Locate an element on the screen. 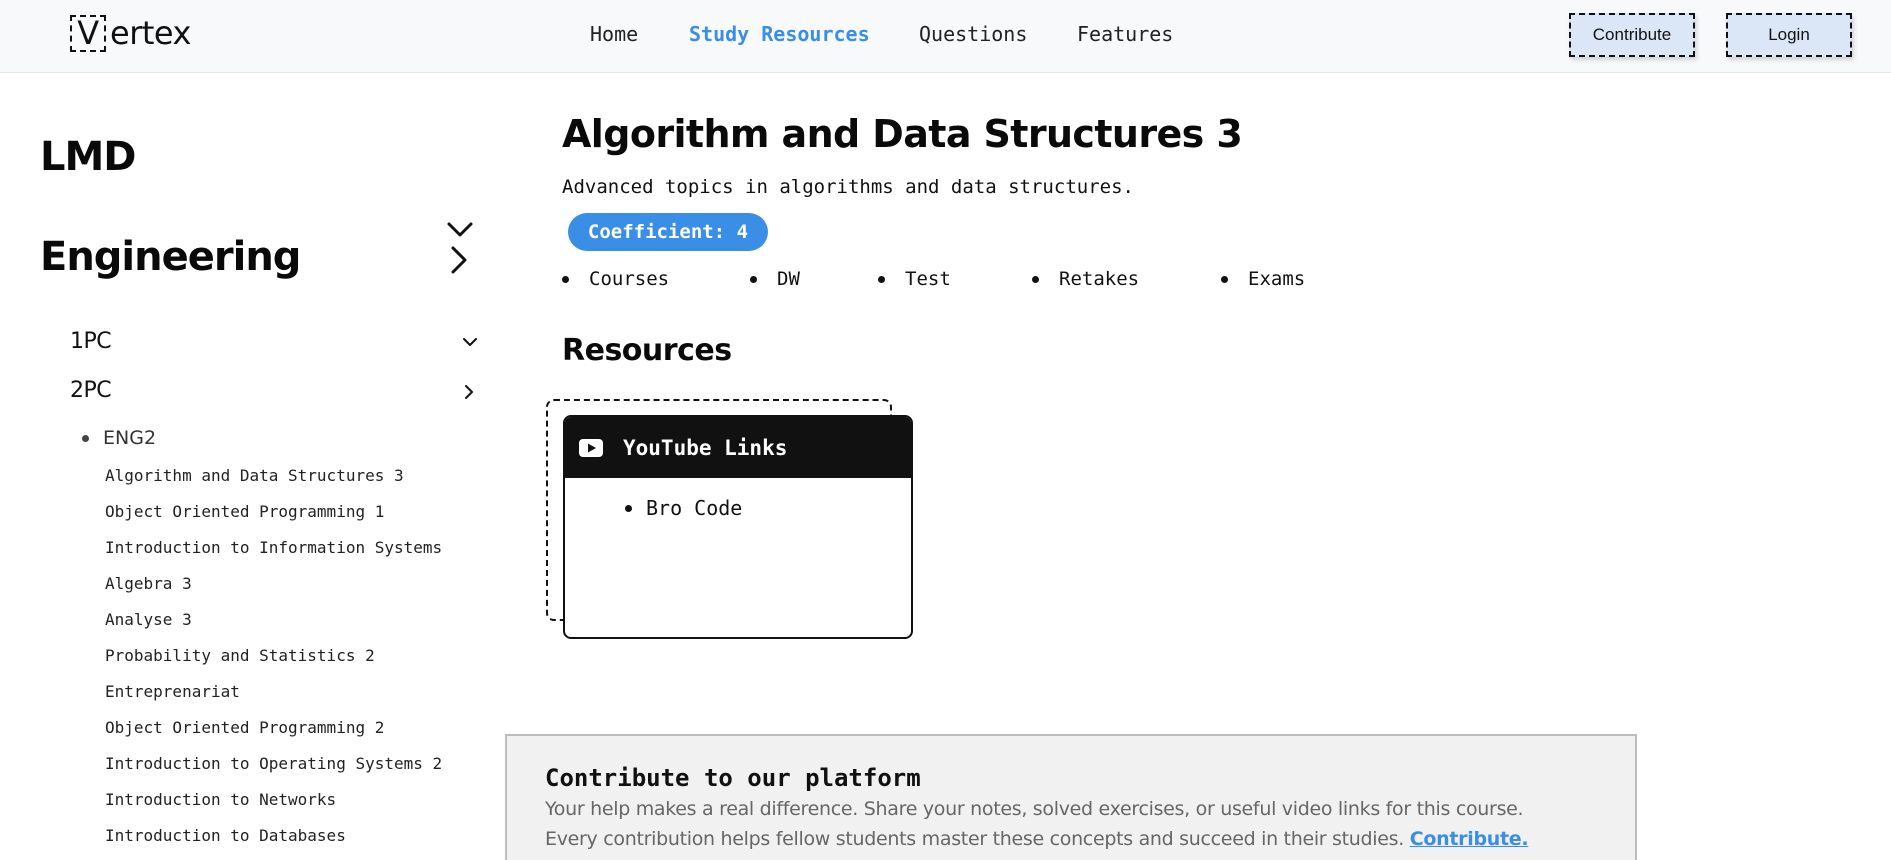  course-link: Probability and Statistics 2 is located at coordinates (273, 665).